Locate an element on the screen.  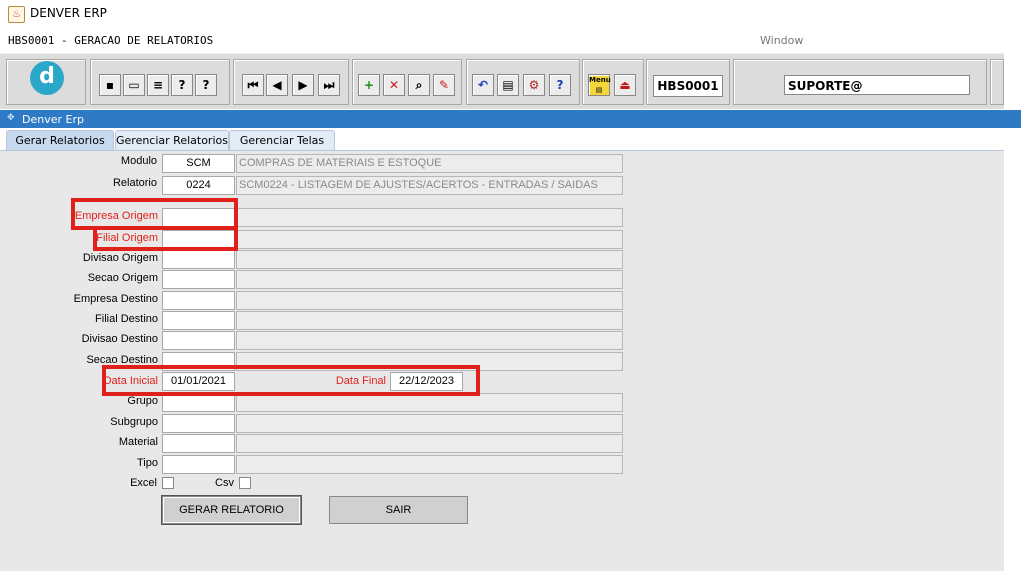
record-group: + ✕ ⌕ ✎ is located at coordinates (407, 82).